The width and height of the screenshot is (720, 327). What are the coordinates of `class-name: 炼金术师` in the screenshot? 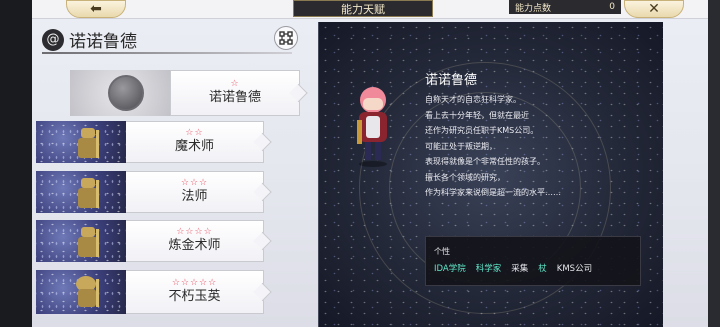 It's located at (194, 245).